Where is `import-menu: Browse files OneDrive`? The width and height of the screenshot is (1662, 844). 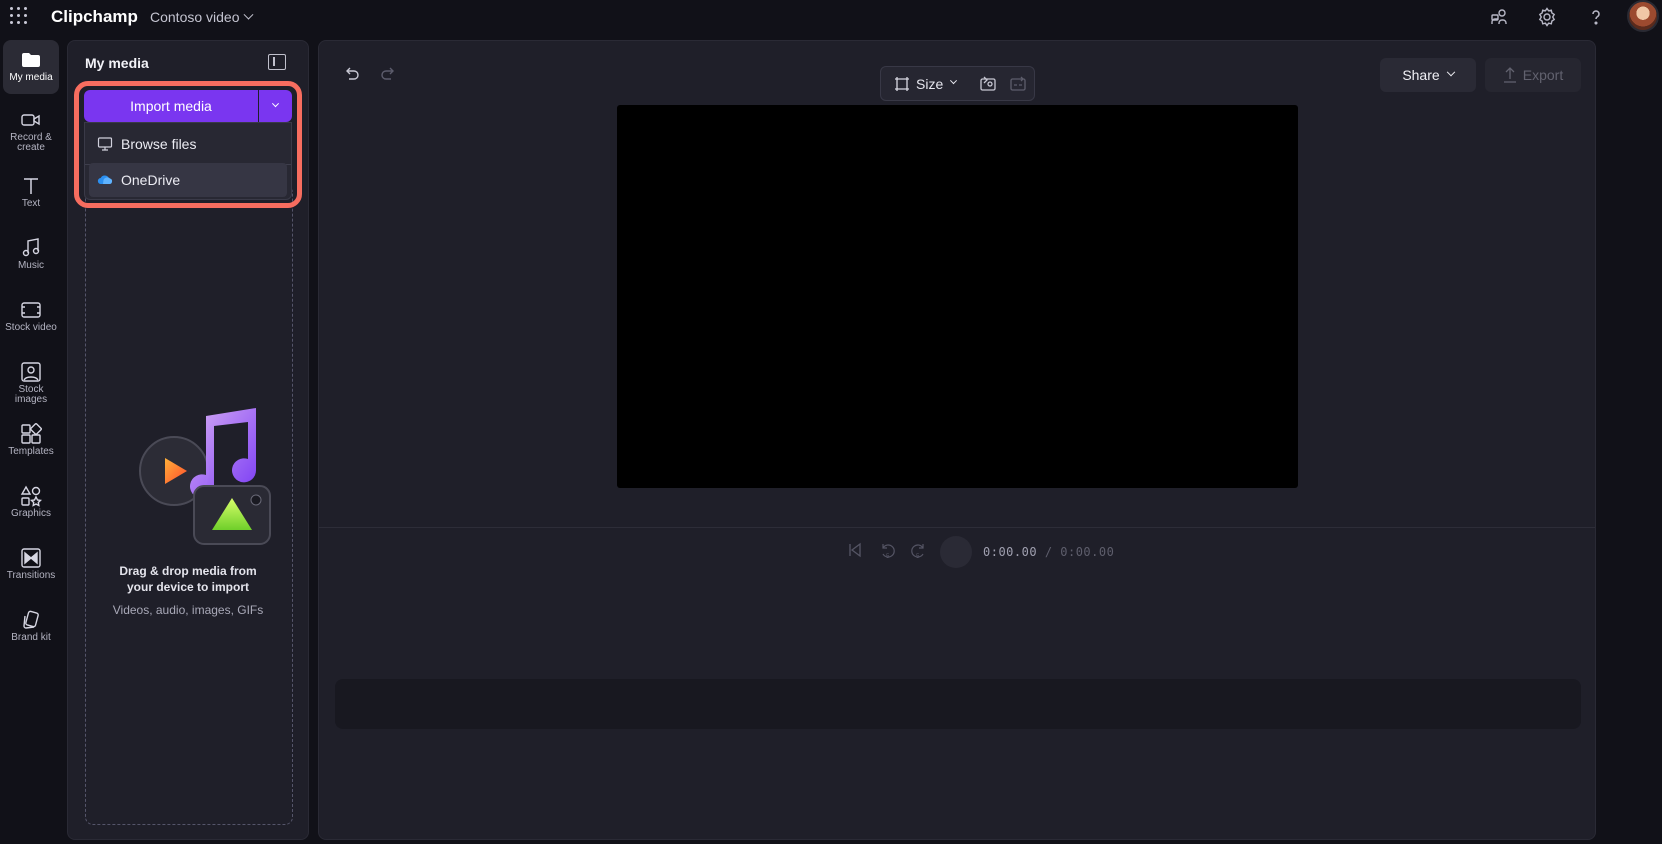
import-menu: Browse files OneDrive is located at coordinates (188, 161).